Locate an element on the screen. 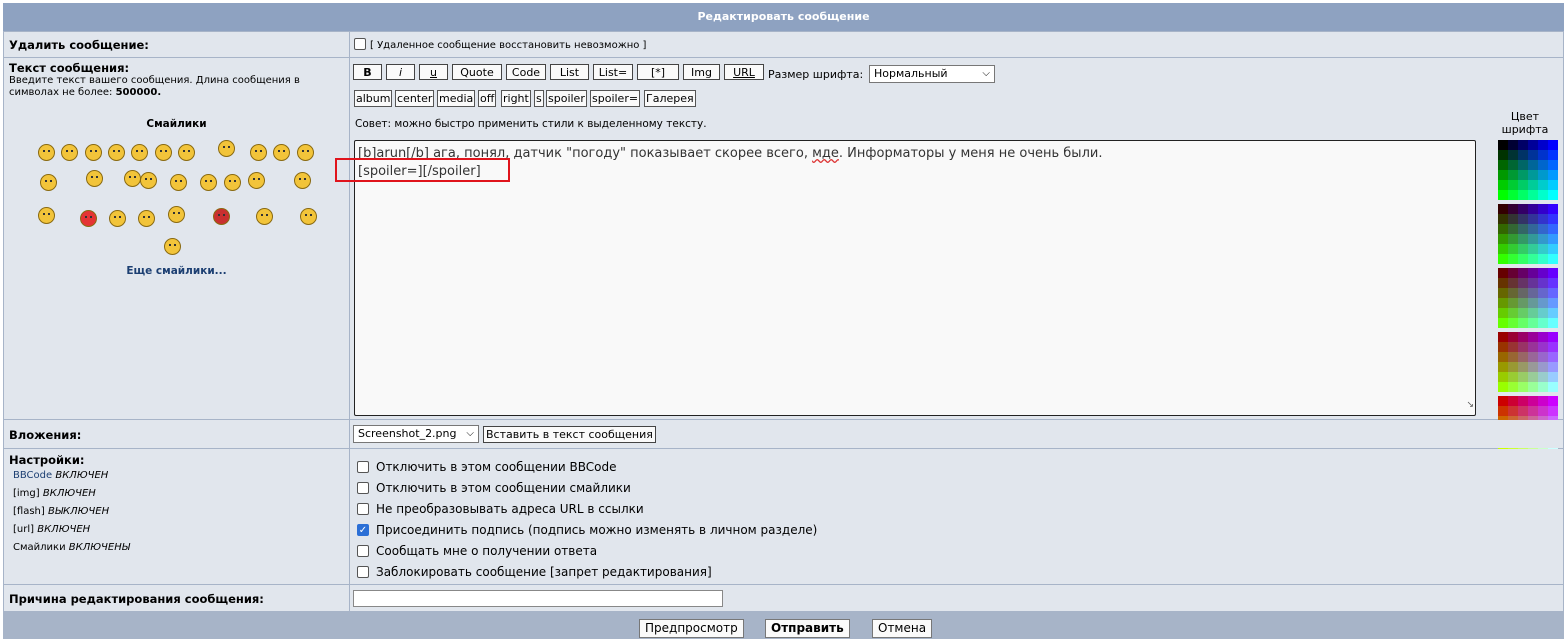 The image size is (1567, 639). lock-post-checkbox is located at coordinates (363, 572).